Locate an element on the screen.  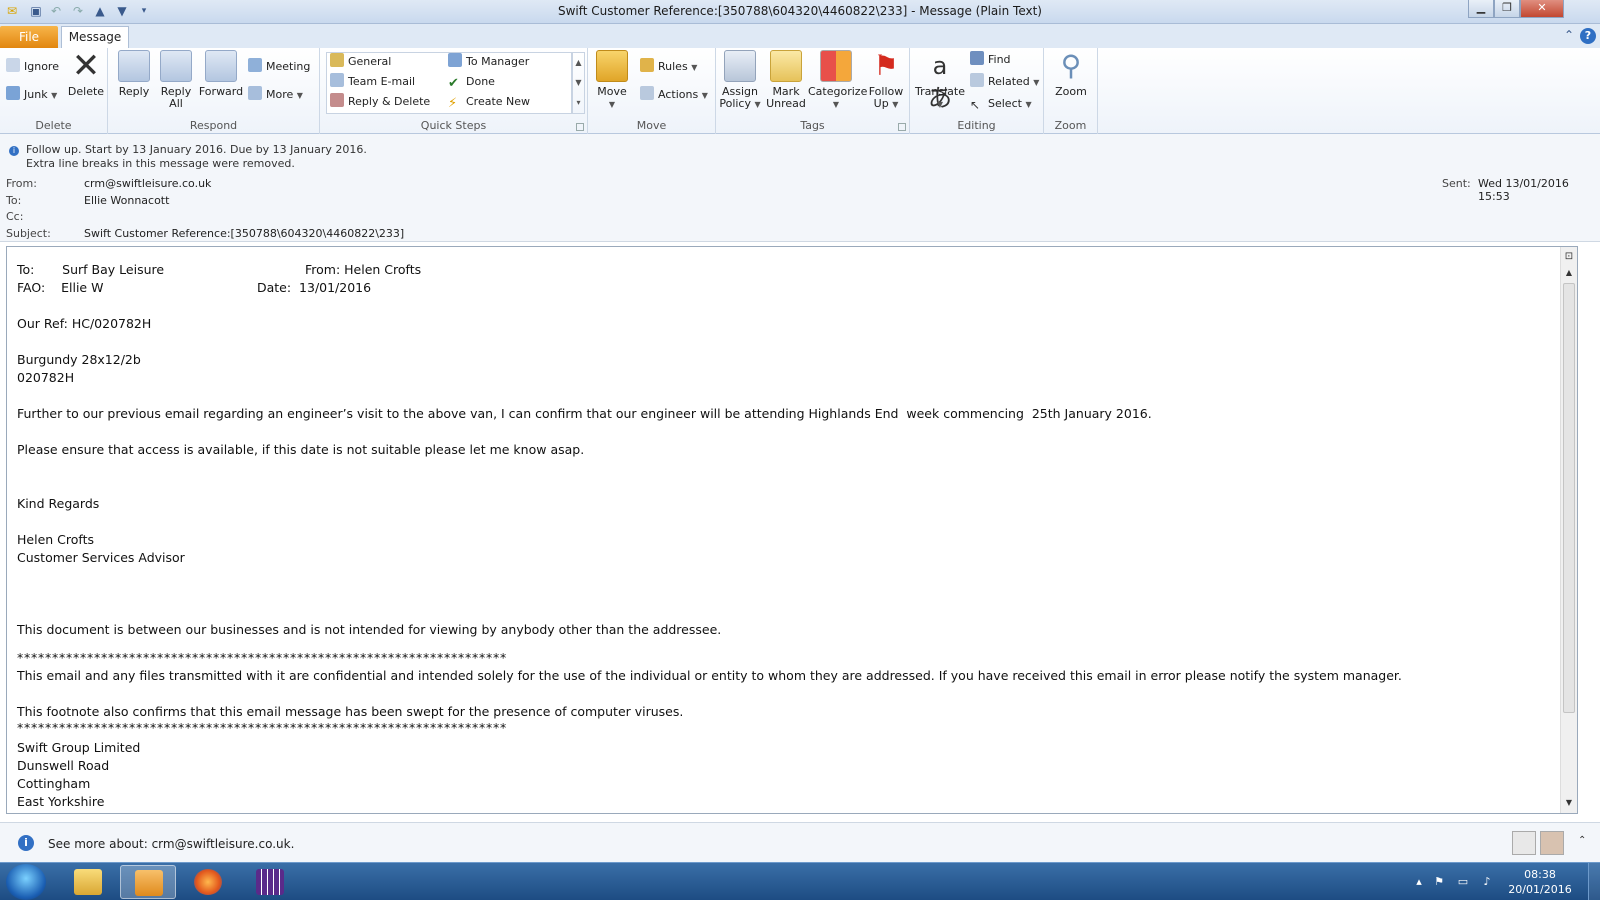
action-center-flag-icon: ⚑ is located at coordinates (1439, 882).